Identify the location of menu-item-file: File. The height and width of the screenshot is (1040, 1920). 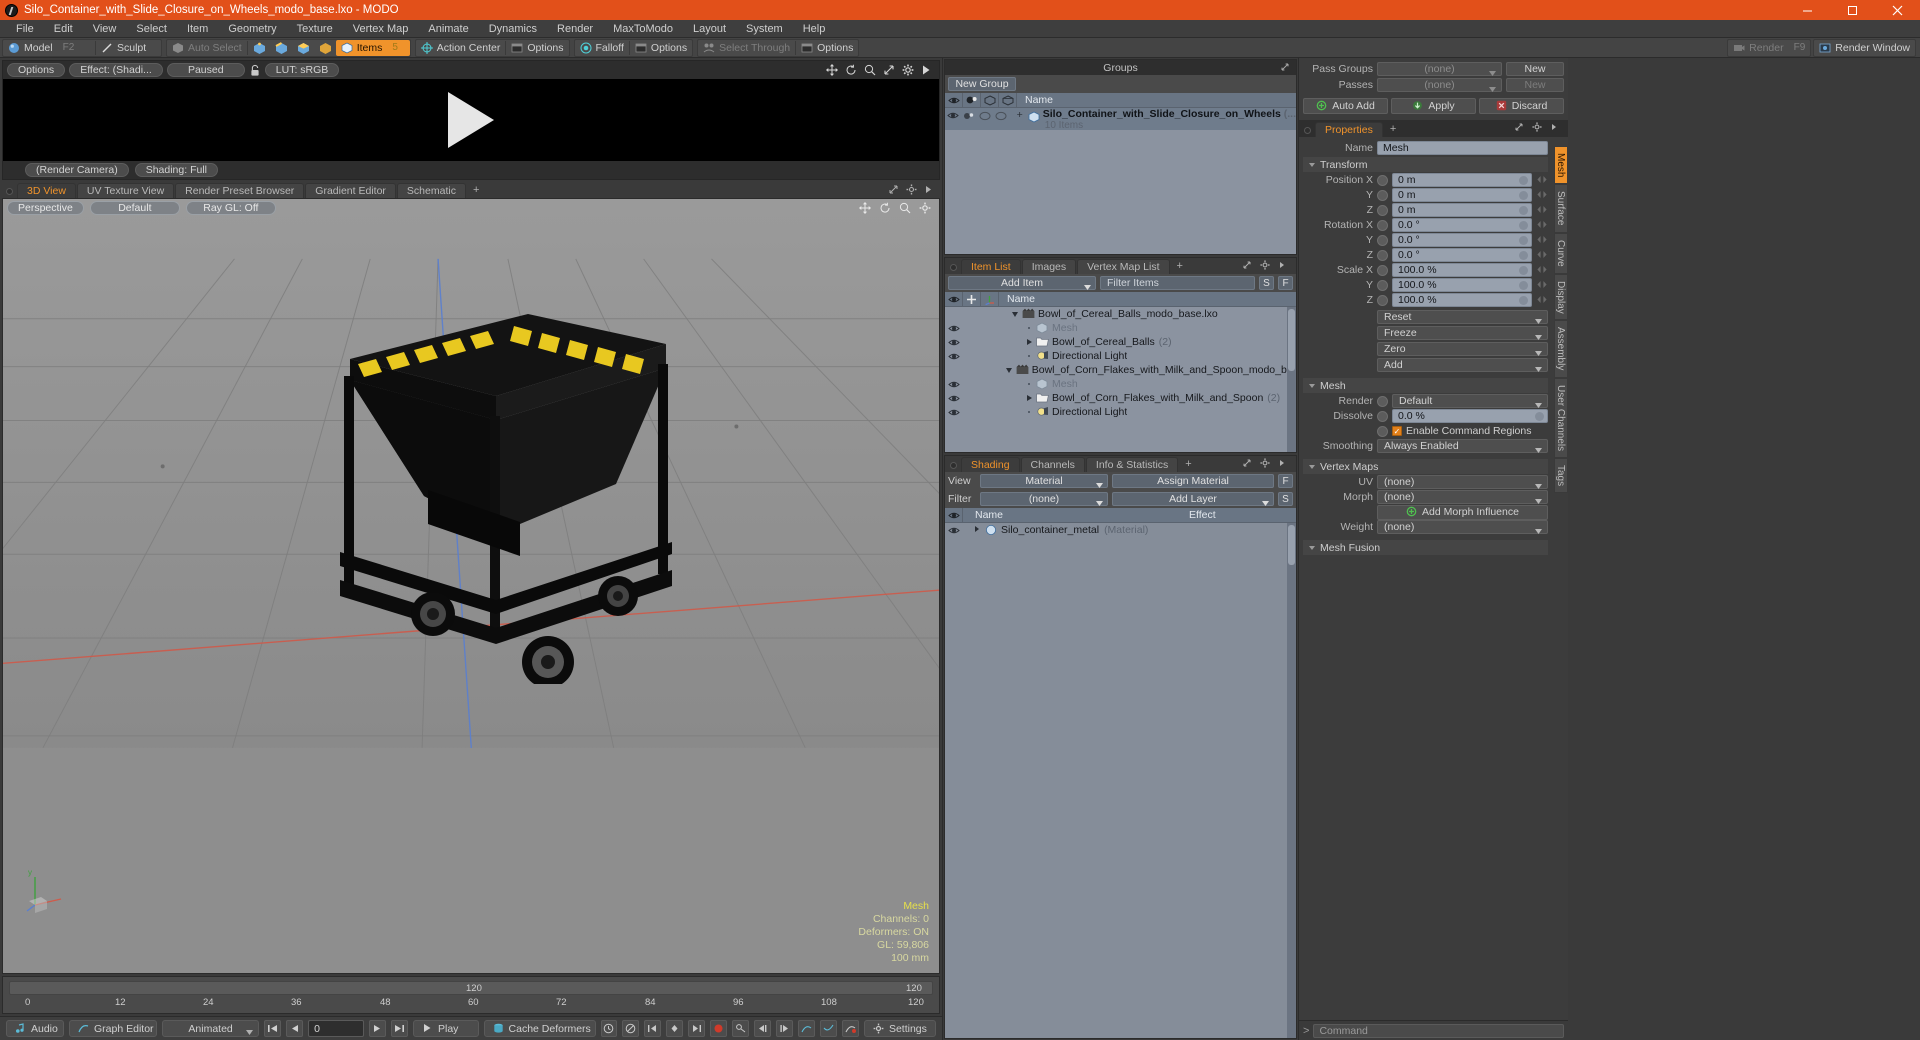
(25, 29).